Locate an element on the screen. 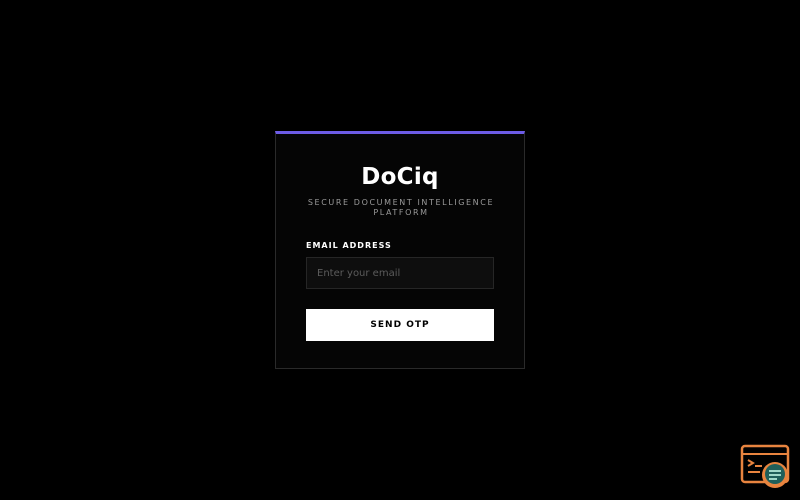 The height and width of the screenshot is (500, 800). app-tagline: SECURE DOCUMENT INTELLIGENCE PLATFORM is located at coordinates (401, 207).